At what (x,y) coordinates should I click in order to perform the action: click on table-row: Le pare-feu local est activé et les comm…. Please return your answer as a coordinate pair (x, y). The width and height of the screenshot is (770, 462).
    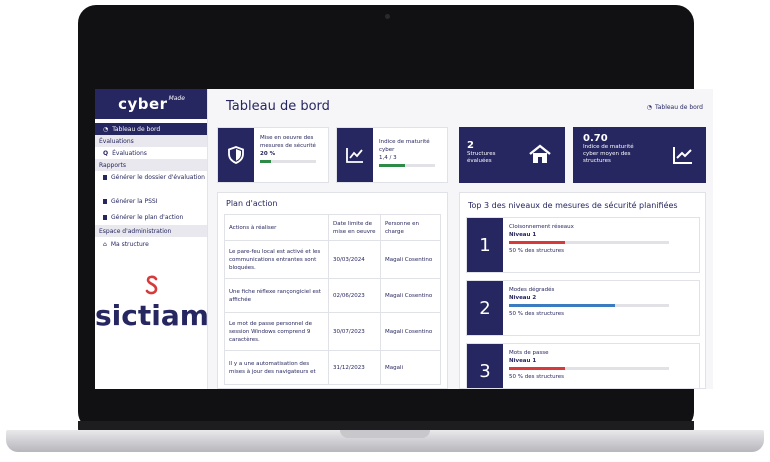
    Looking at the image, I should click on (332, 259).